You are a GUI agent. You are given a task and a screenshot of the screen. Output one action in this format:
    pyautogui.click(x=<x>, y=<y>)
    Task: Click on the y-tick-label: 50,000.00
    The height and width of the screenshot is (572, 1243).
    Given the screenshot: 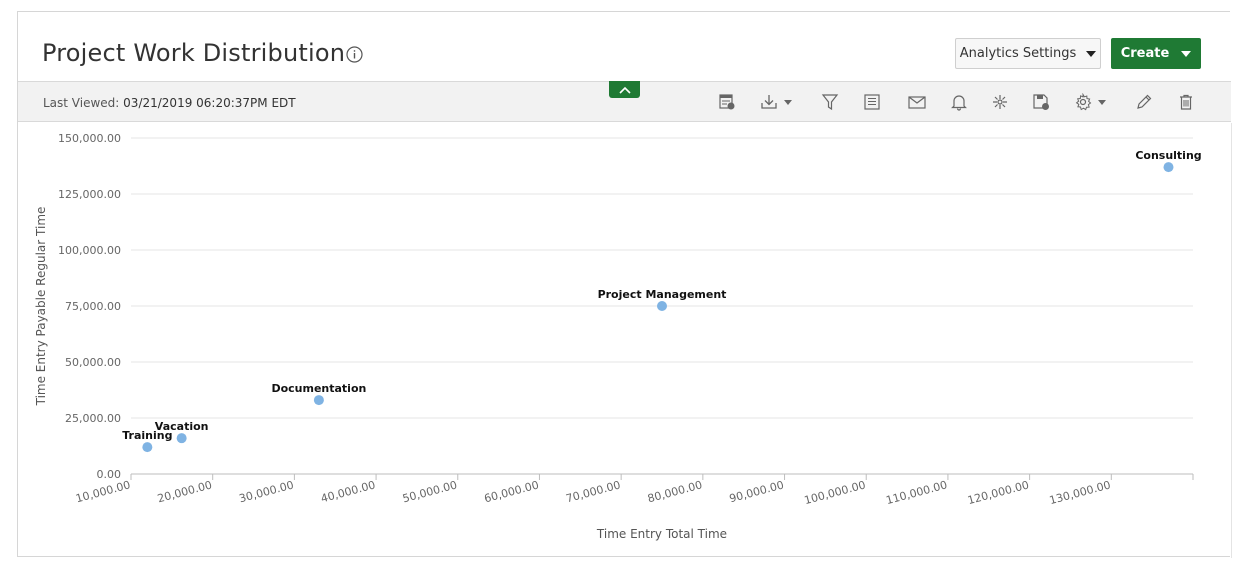 What is the action you would take?
    pyautogui.click(x=93, y=362)
    